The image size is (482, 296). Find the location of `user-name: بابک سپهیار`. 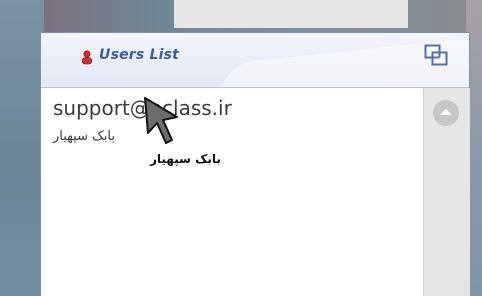

user-name: بابک سپهیار is located at coordinates (84, 136).